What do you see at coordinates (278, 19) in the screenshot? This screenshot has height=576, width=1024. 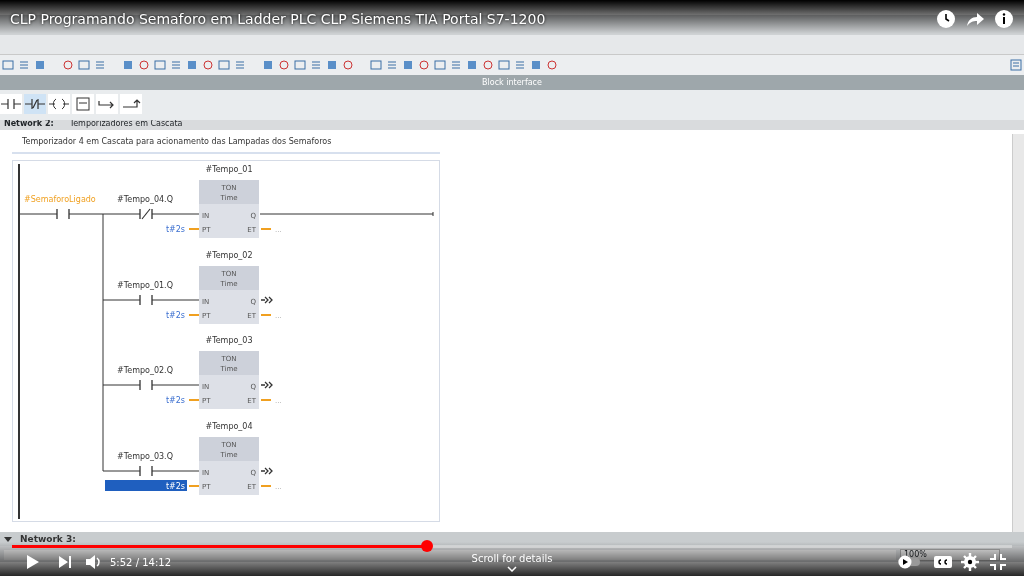 I see `video-title: CLP Programando Semaforo em Ladder PLC CLP Siemens TIA Portal S7-1200` at bounding box center [278, 19].